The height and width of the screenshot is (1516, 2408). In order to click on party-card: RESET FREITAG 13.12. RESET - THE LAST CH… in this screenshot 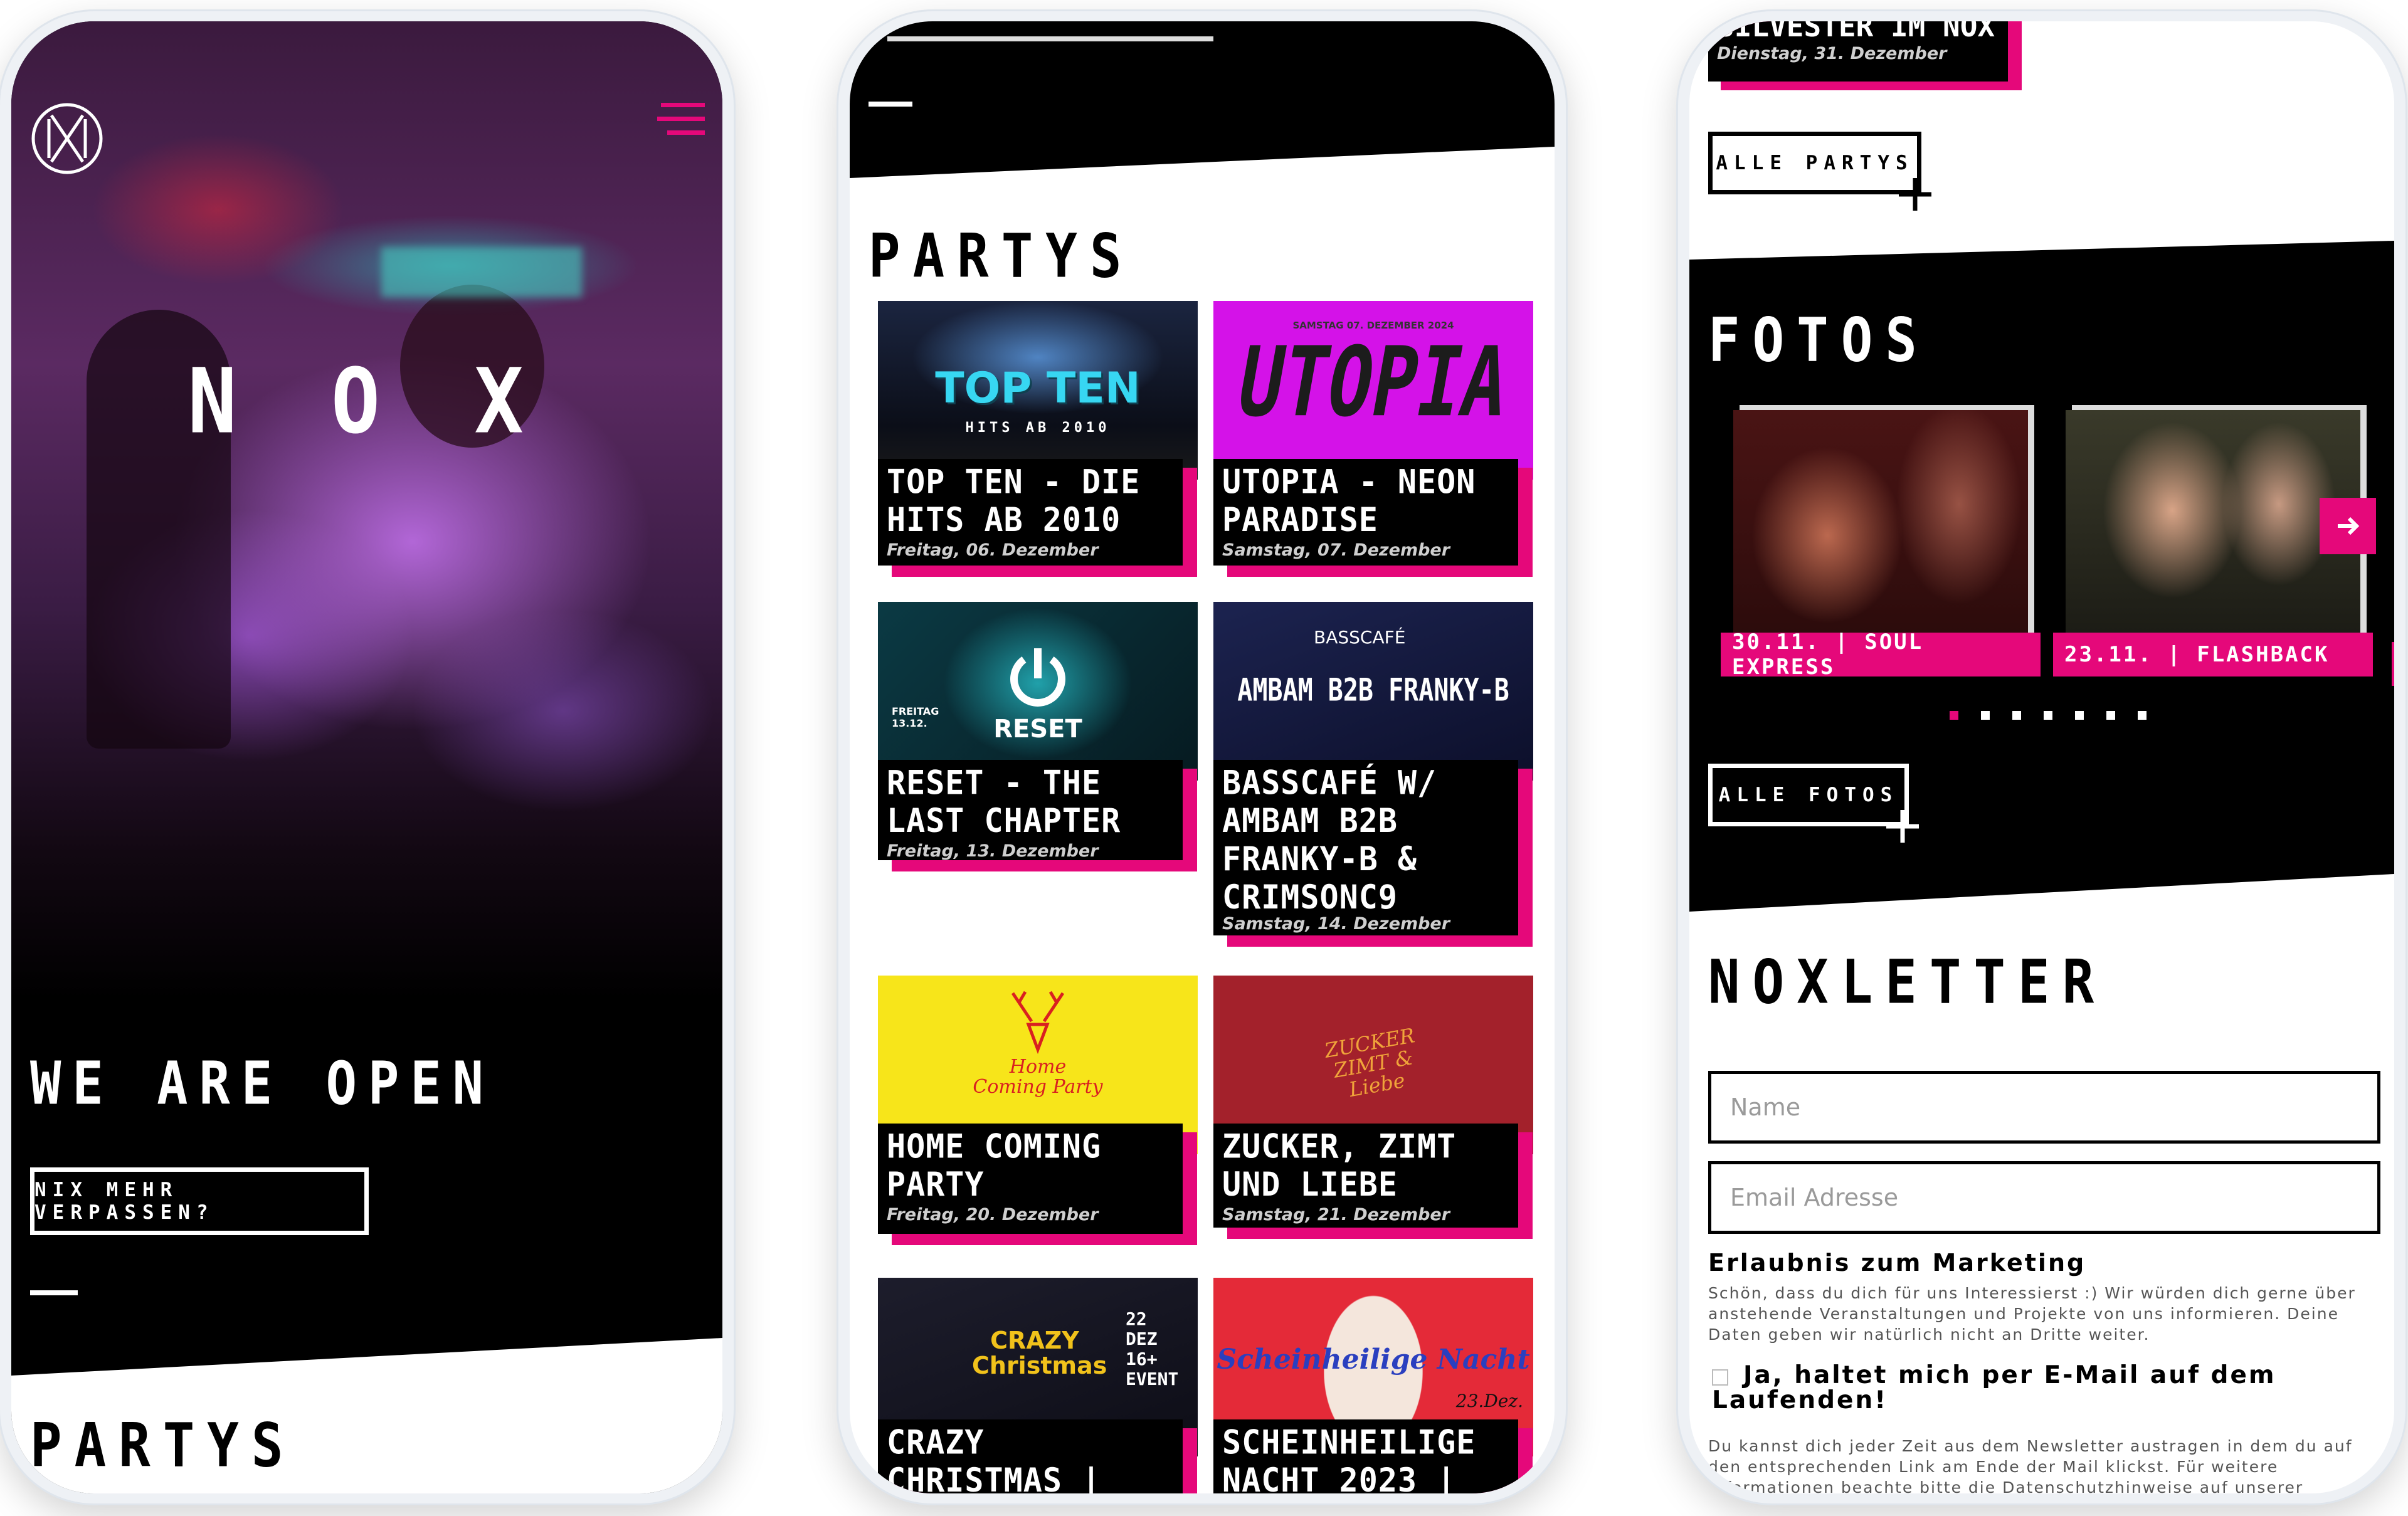, I will do `click(1038, 736)`.